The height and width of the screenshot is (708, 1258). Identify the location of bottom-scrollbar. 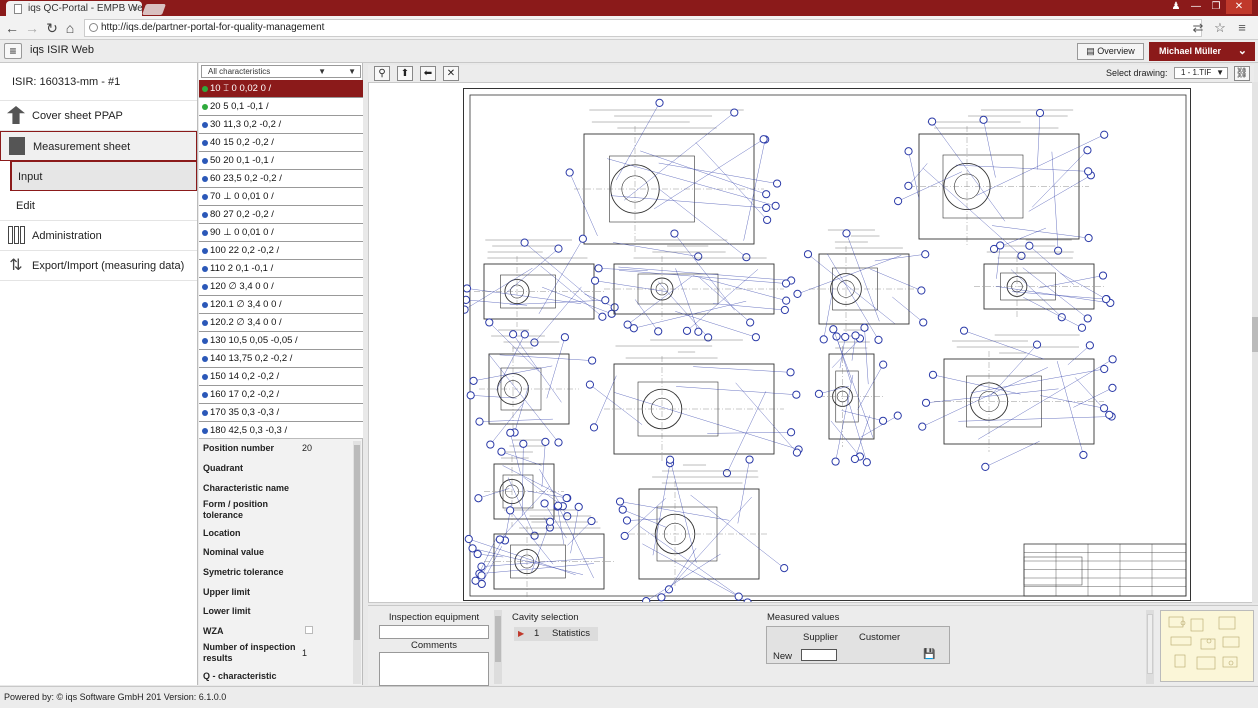
(498, 647).